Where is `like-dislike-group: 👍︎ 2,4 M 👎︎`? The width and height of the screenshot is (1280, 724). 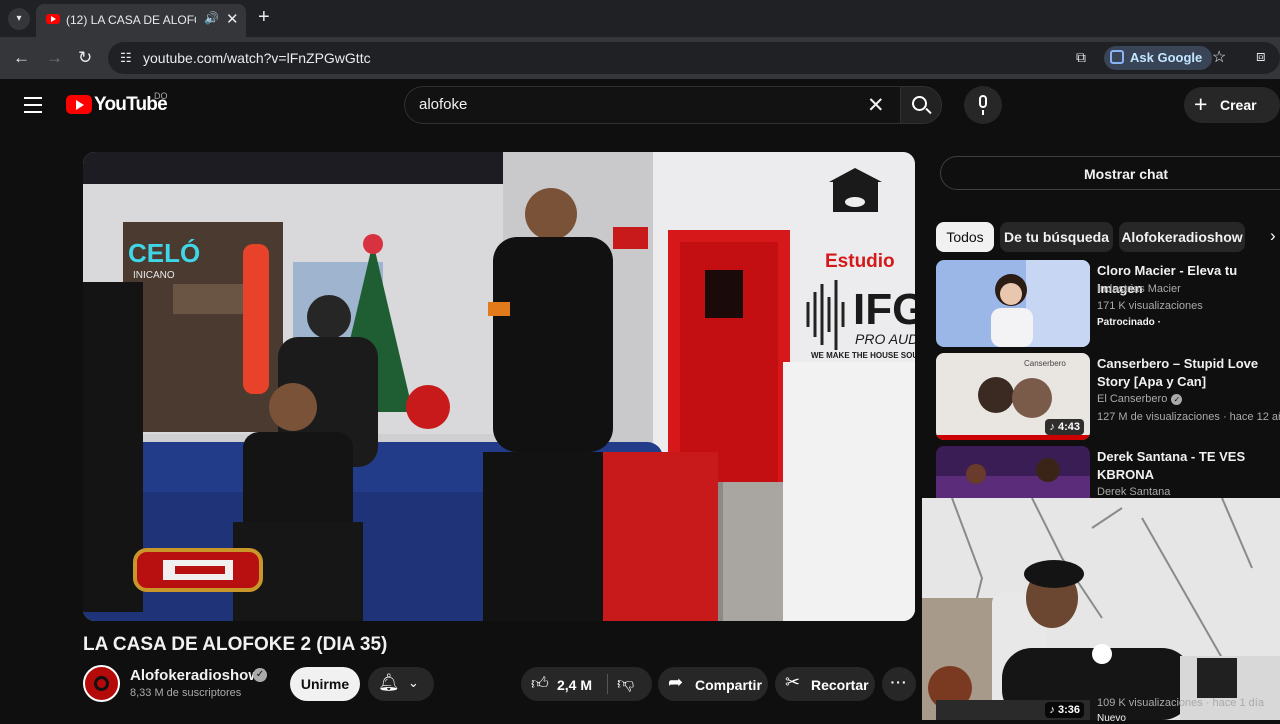 like-dislike-group: 👍︎ 2,4 M 👎︎ is located at coordinates (586, 684).